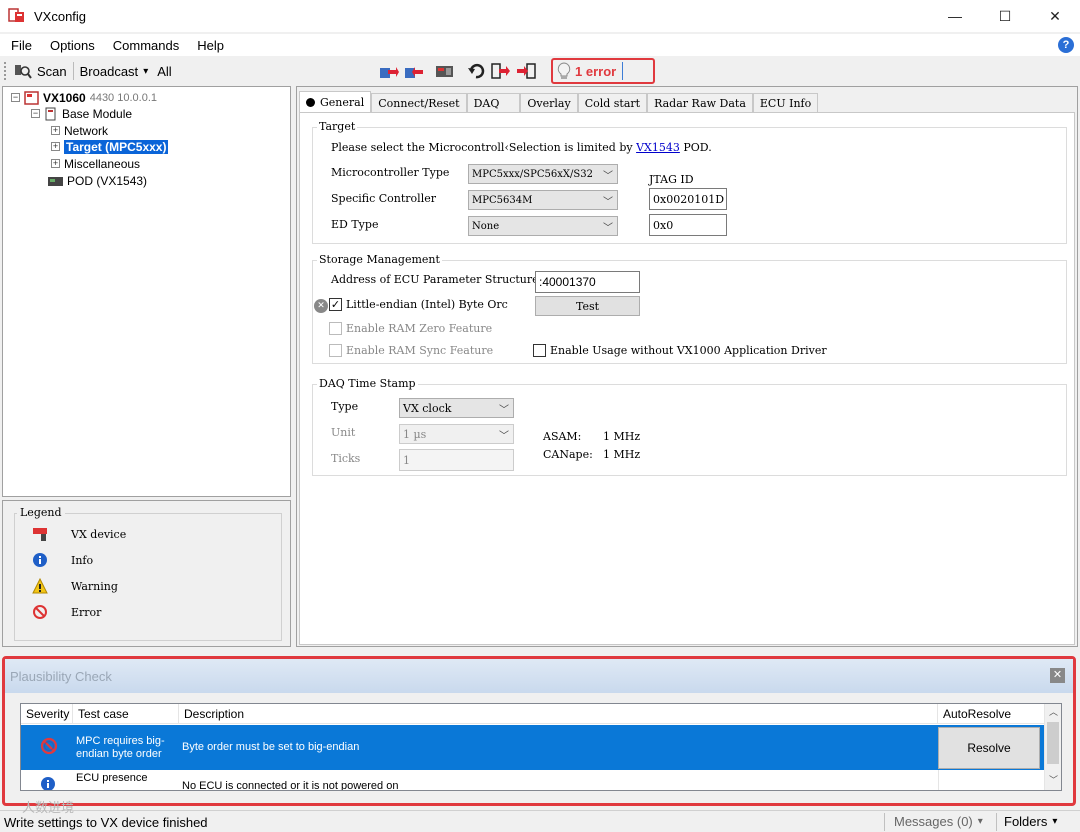 The image size is (1080, 832). What do you see at coordinates (540, 45) in the screenshot?
I see `menu-bar: File Options Commands Help ?` at bounding box center [540, 45].